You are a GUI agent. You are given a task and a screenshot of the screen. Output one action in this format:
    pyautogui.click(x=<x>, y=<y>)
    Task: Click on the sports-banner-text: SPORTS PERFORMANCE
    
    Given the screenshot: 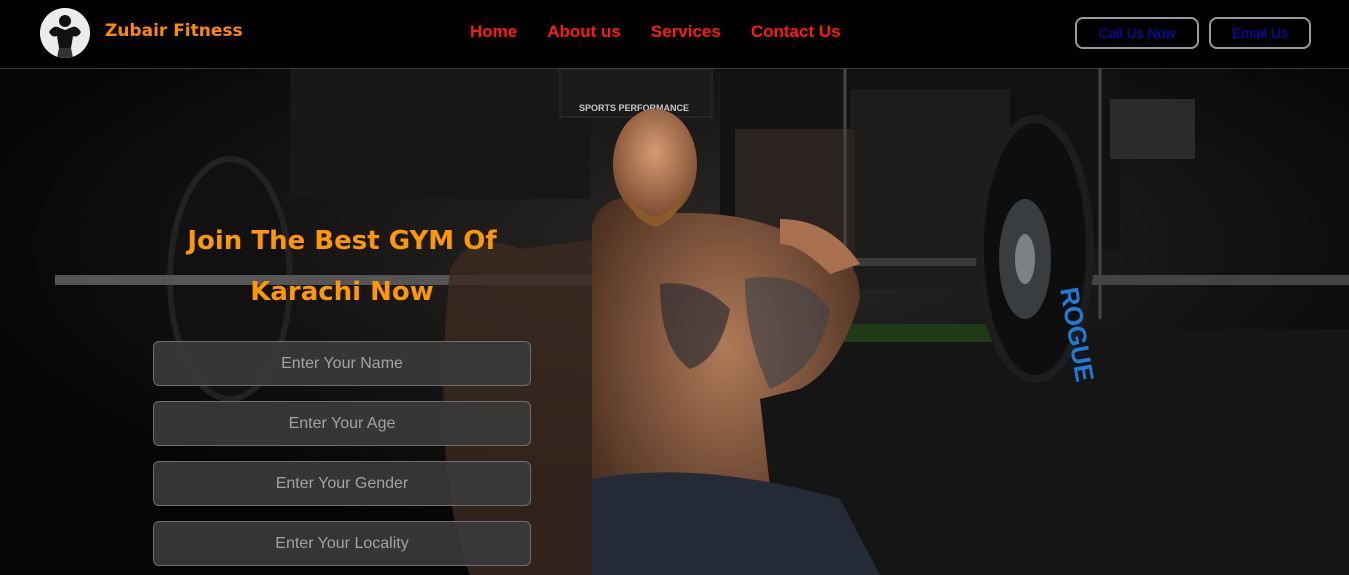 What is the action you would take?
    pyautogui.click(x=634, y=108)
    